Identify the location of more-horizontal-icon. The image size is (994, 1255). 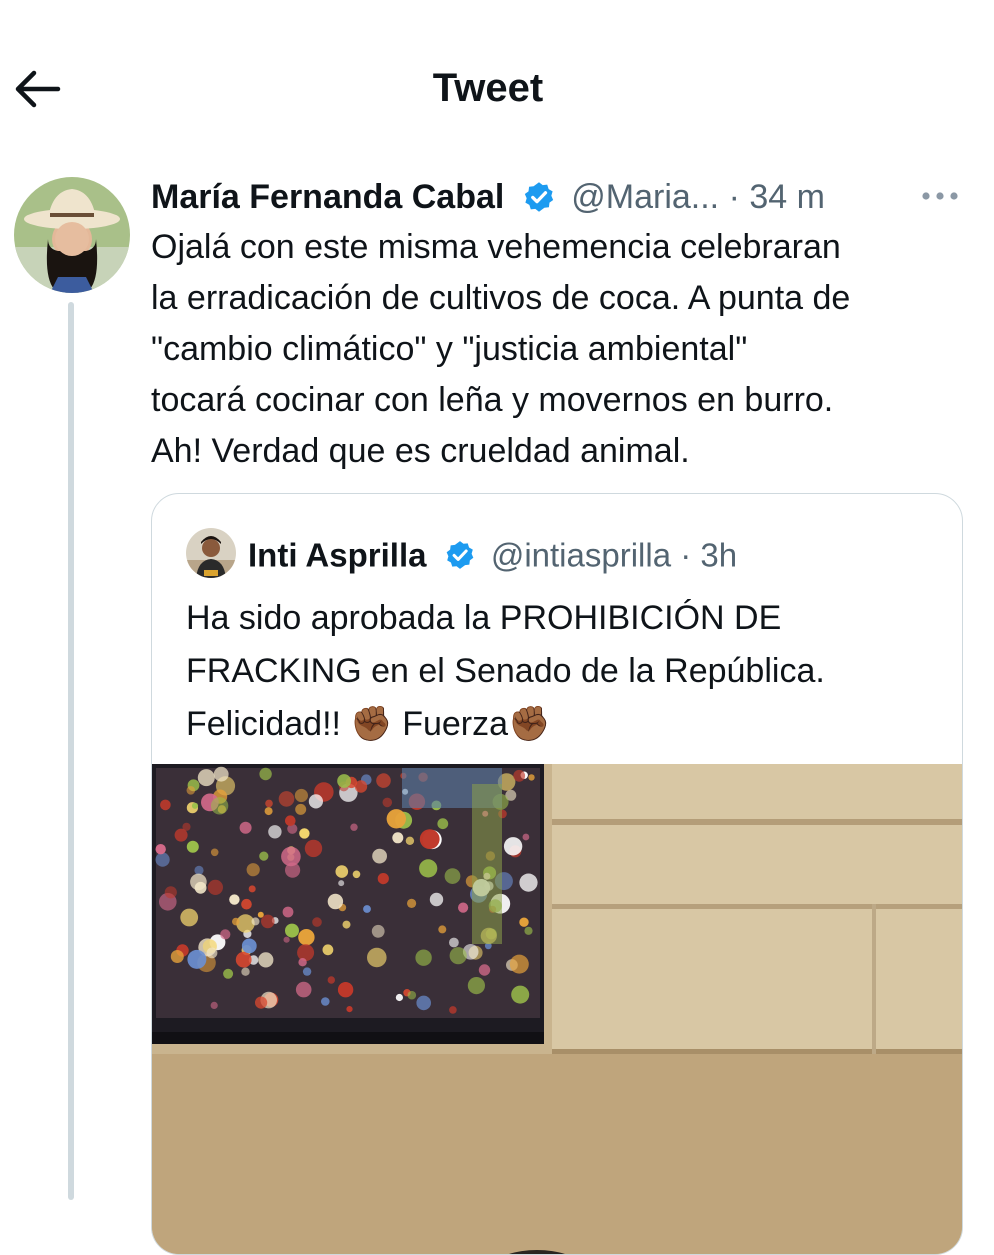
(940, 196).